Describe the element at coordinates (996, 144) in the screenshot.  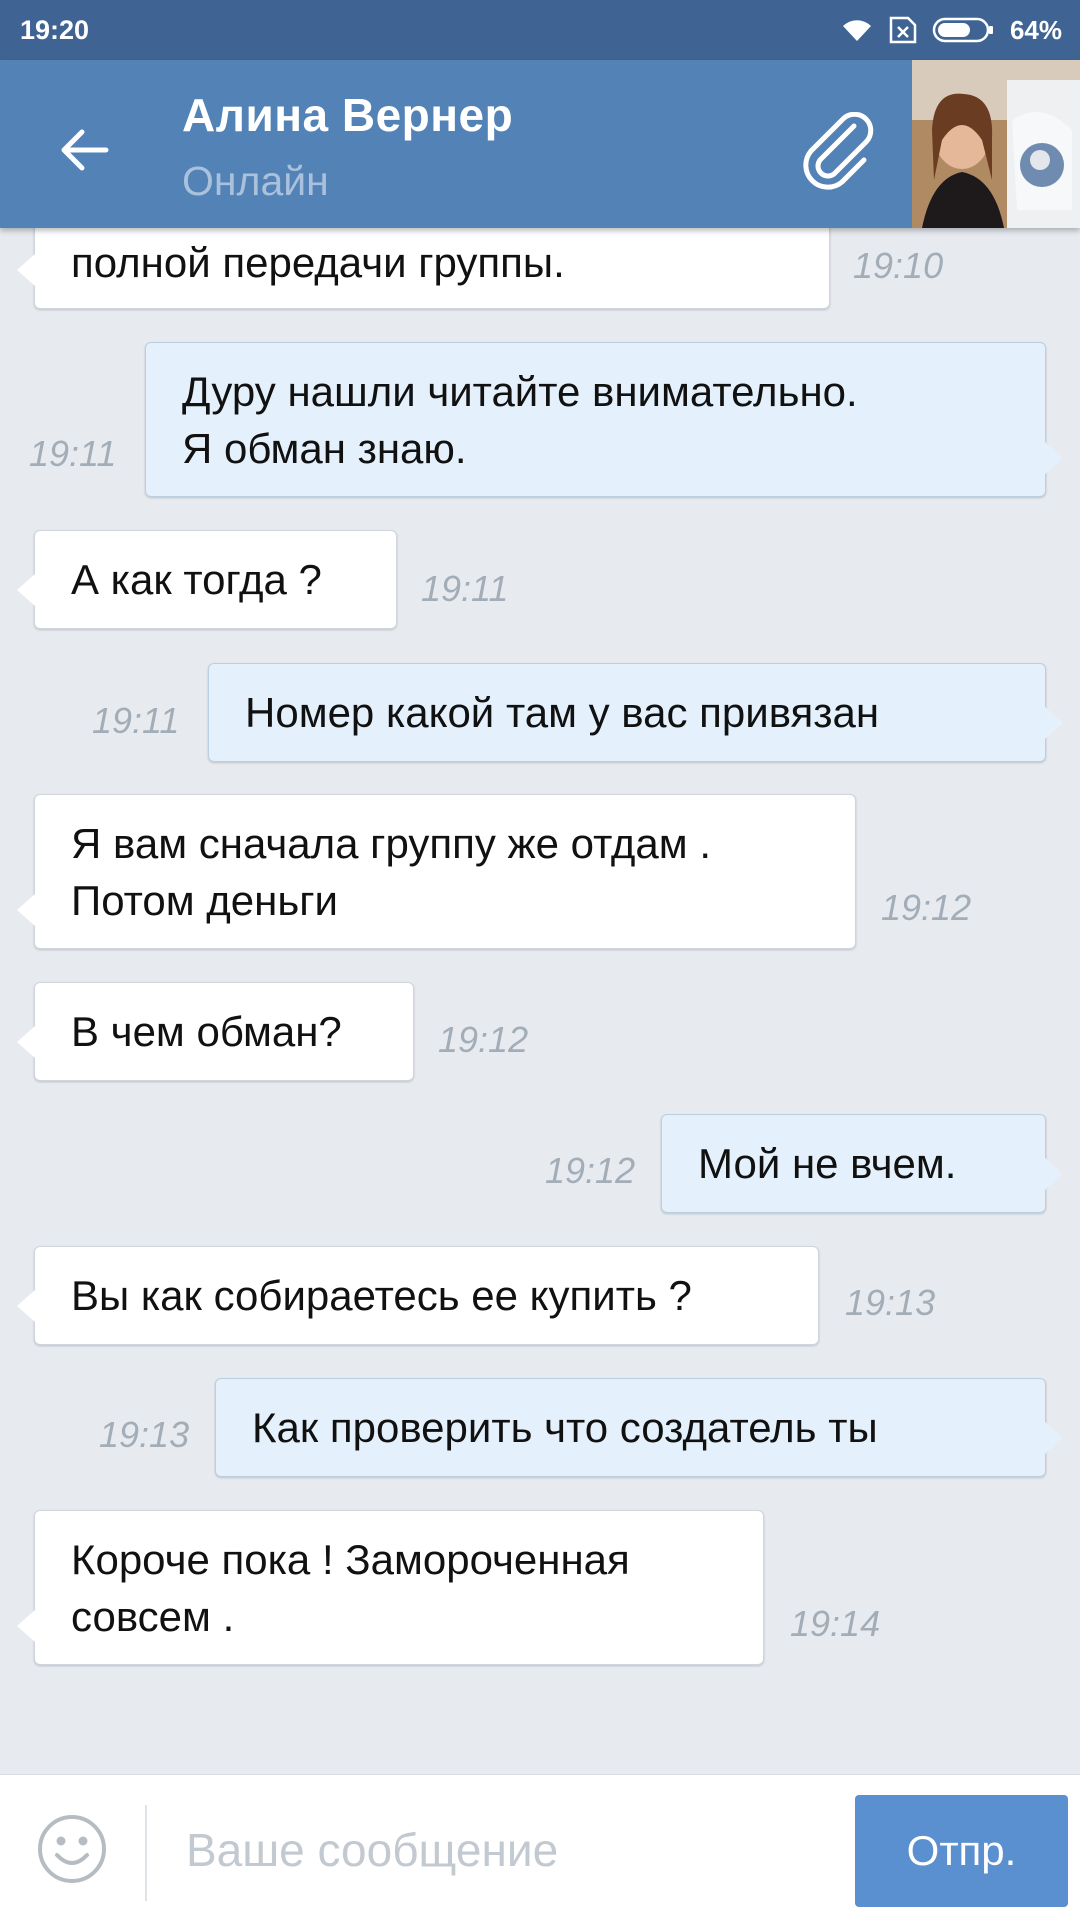
I see `avatar` at that location.